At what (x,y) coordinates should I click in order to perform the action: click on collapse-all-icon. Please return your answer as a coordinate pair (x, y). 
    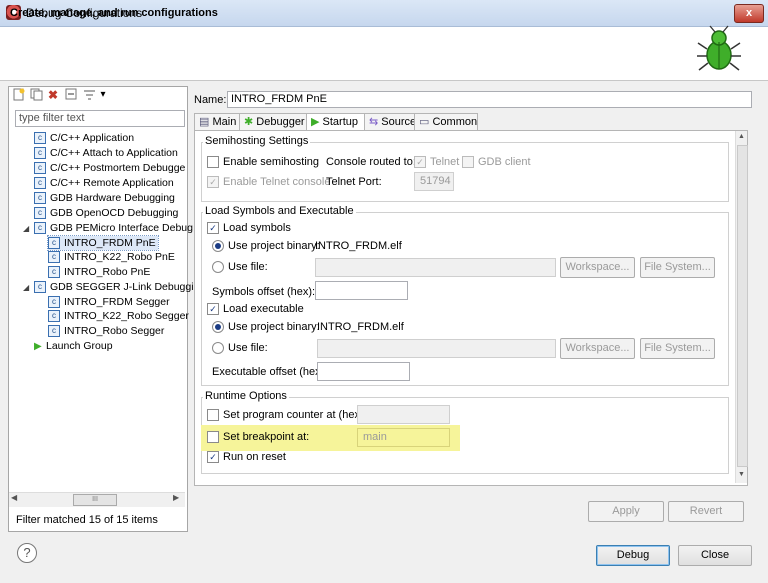
    Looking at the image, I should click on (71, 95).